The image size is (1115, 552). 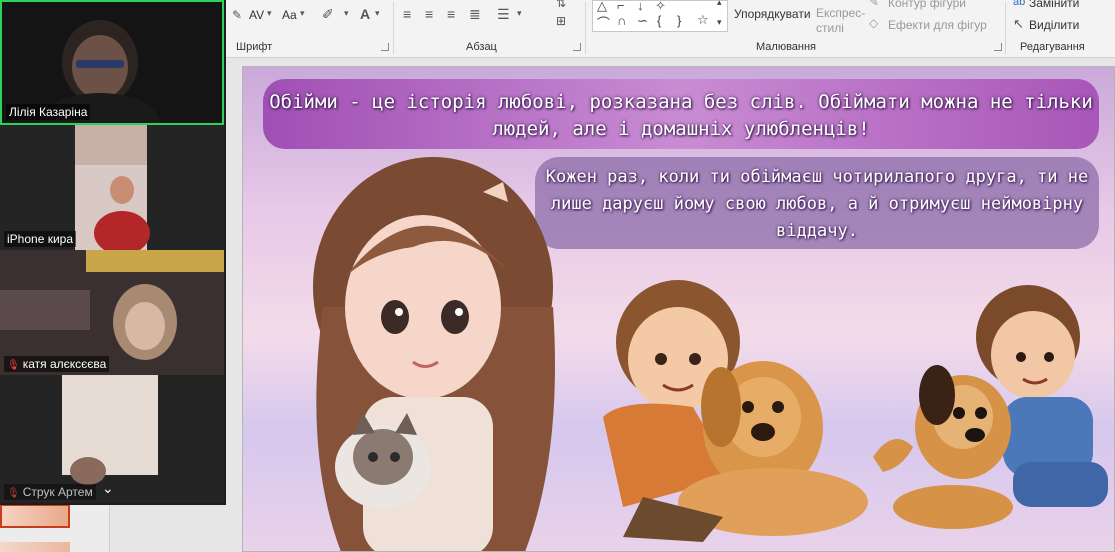 I want to click on gallery-up-icon: ▴, so click(x=719, y=4).